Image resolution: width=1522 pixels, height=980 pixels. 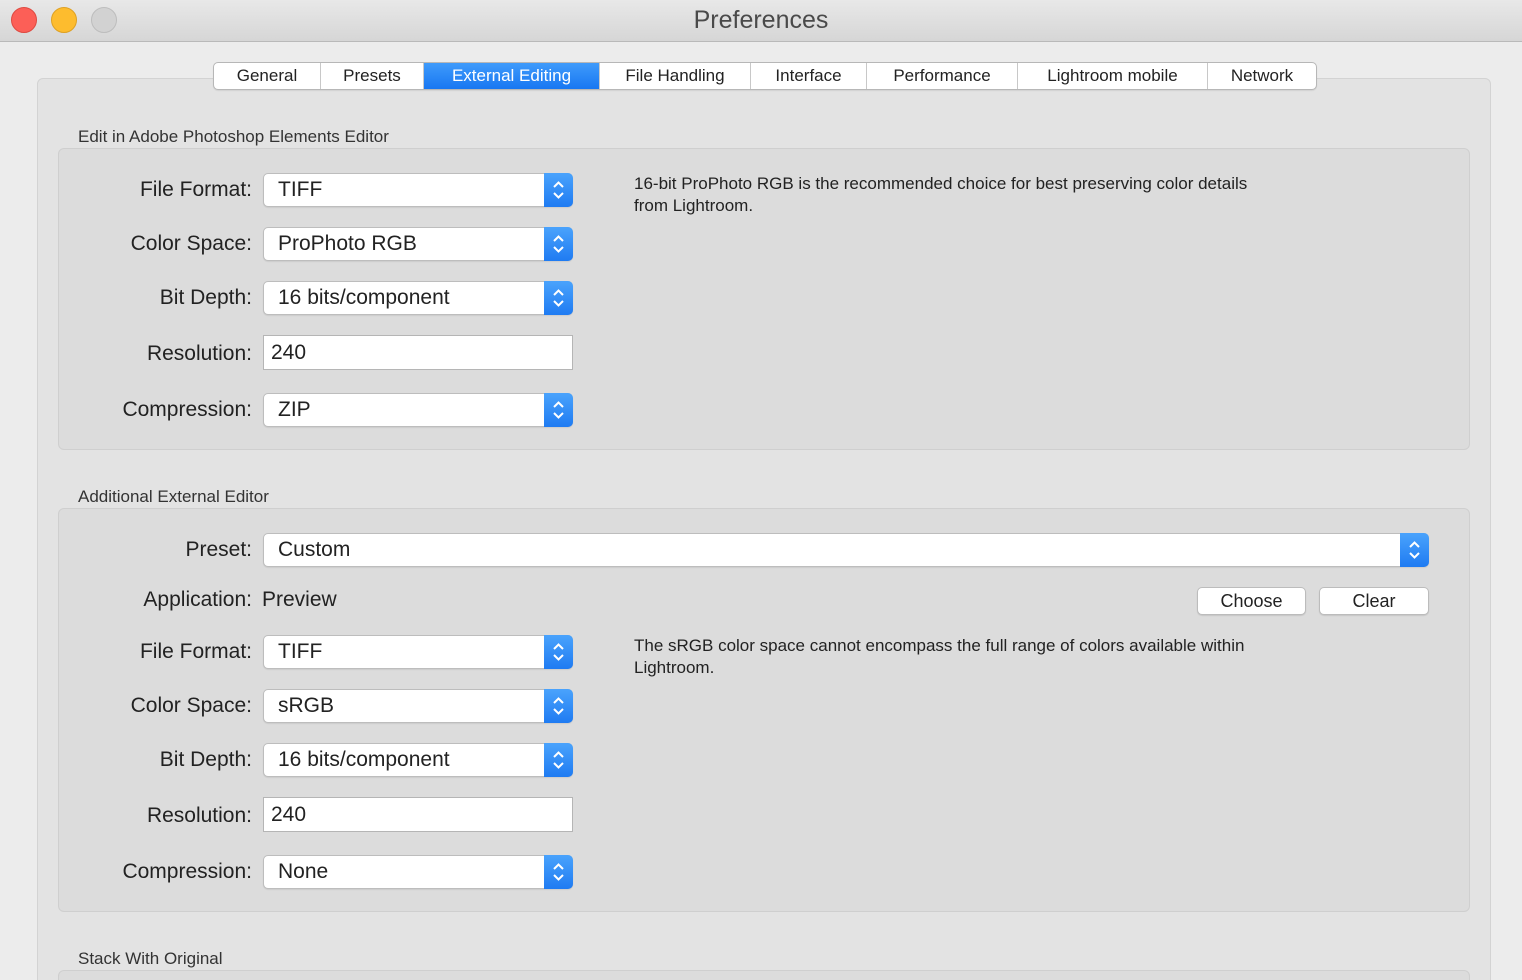 What do you see at coordinates (418, 872) in the screenshot?
I see `compression-select-2: None` at bounding box center [418, 872].